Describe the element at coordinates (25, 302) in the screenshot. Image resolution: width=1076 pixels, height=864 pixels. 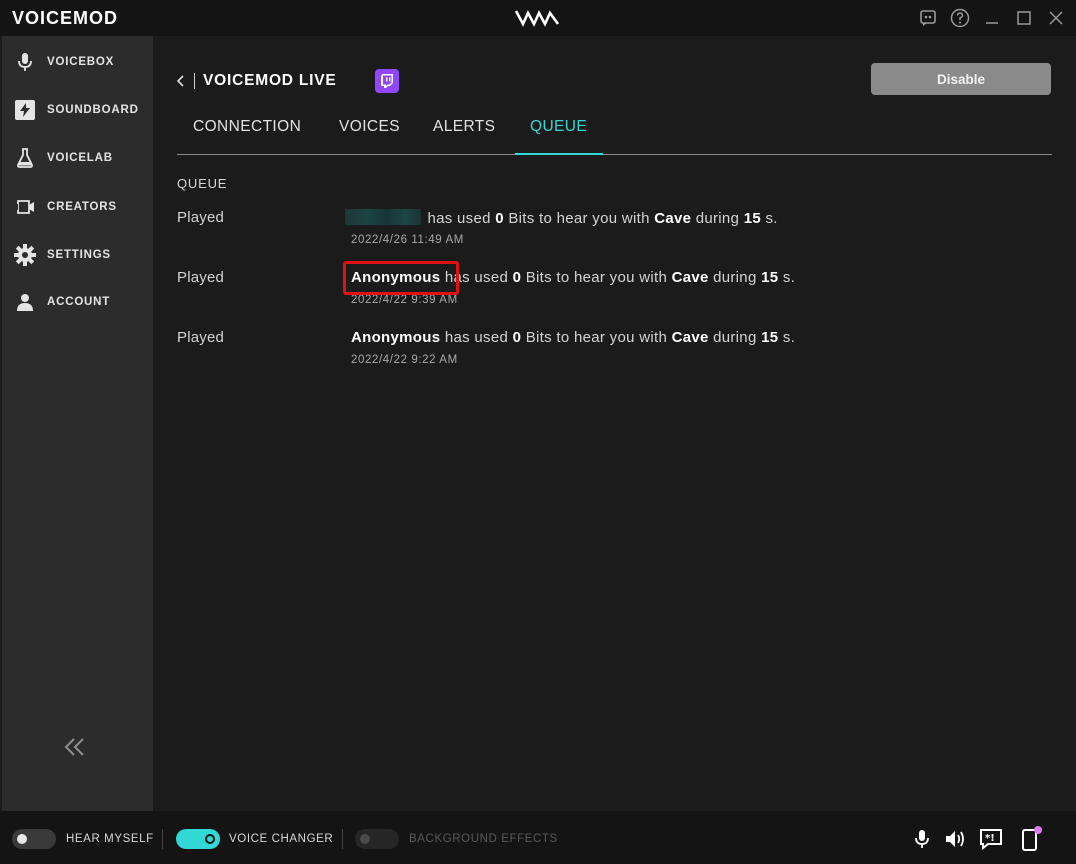
I see `user-icon` at that location.